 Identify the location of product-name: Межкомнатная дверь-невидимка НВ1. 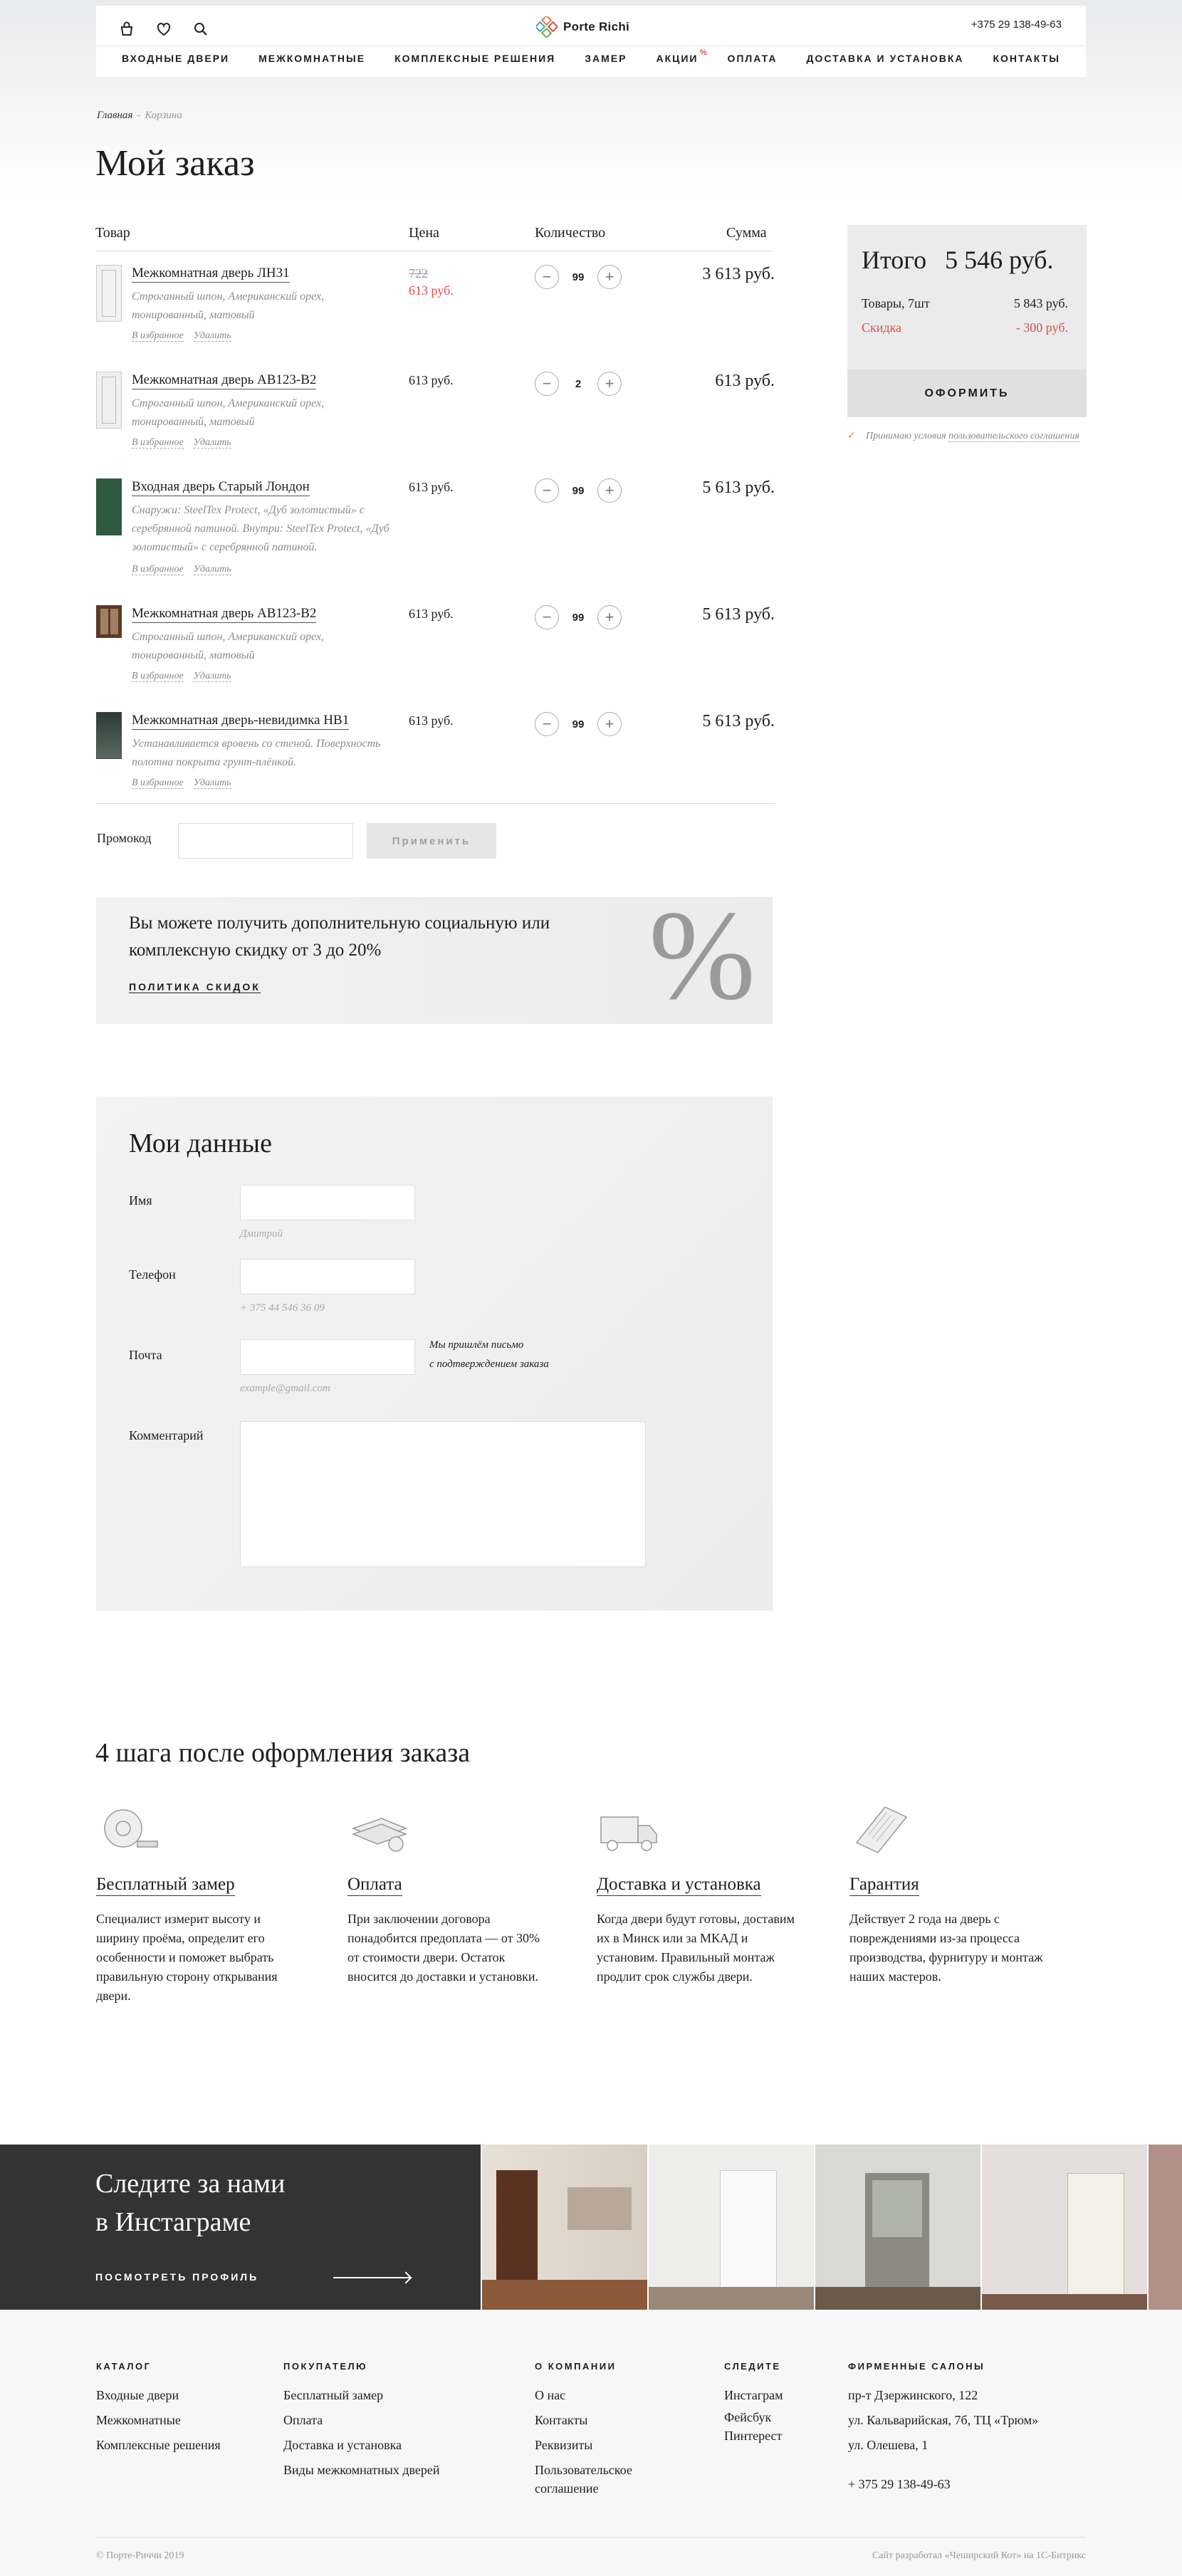
(241, 721).